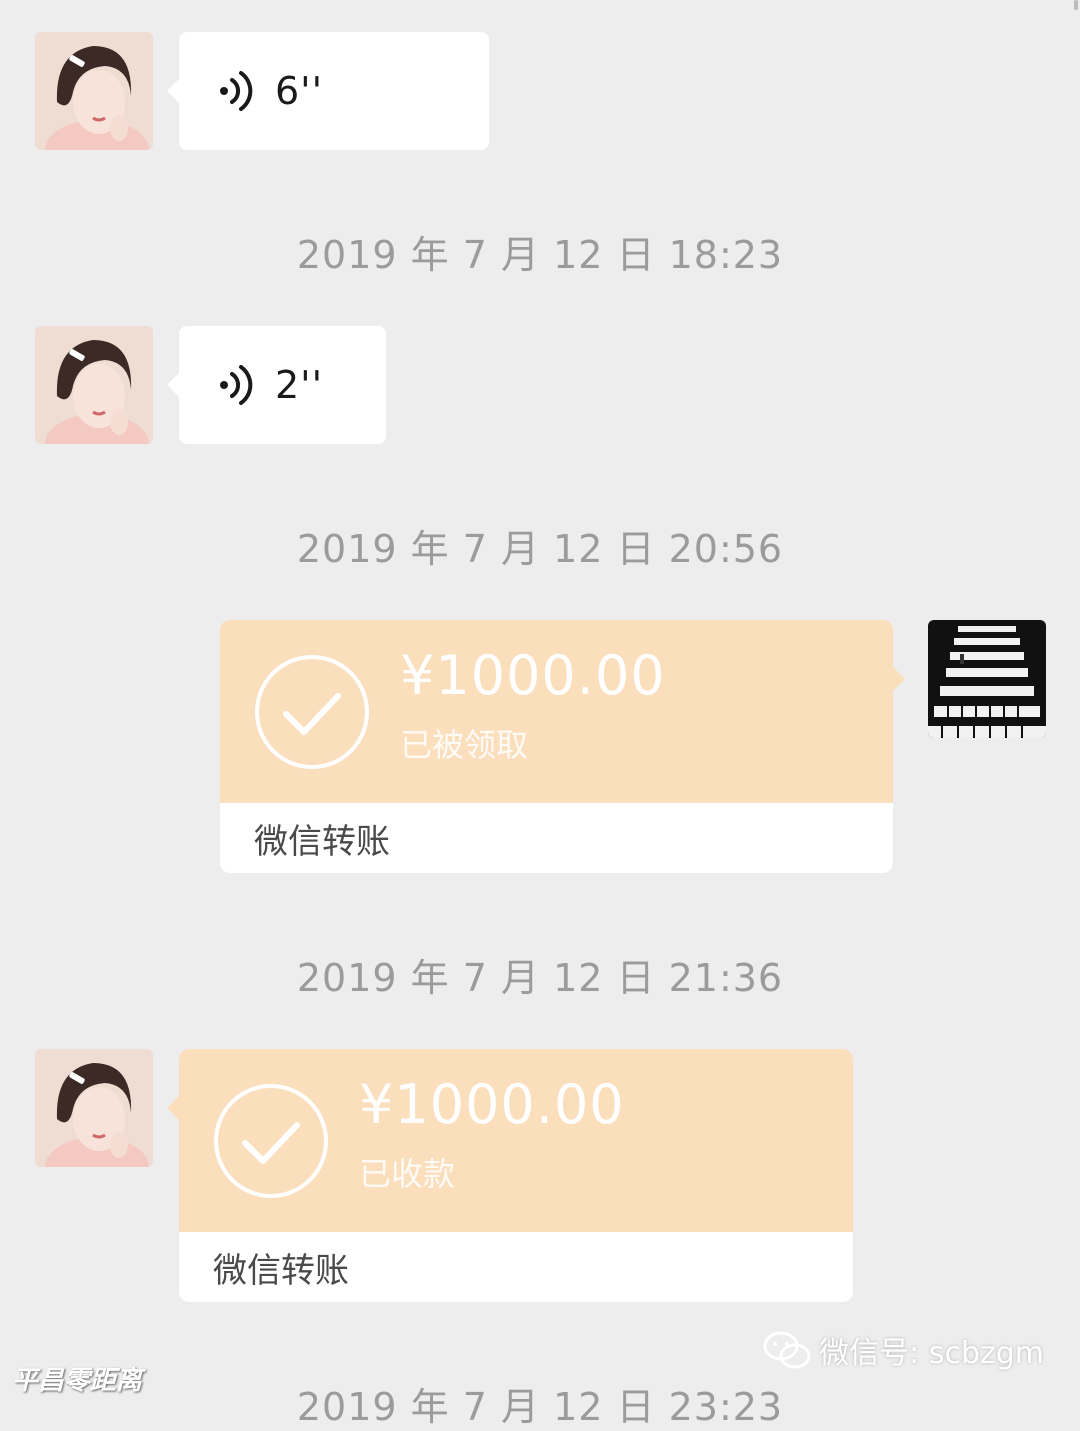  I want to click on transfer-card-body: ¥1000.00 已被领取, so click(562, 711).